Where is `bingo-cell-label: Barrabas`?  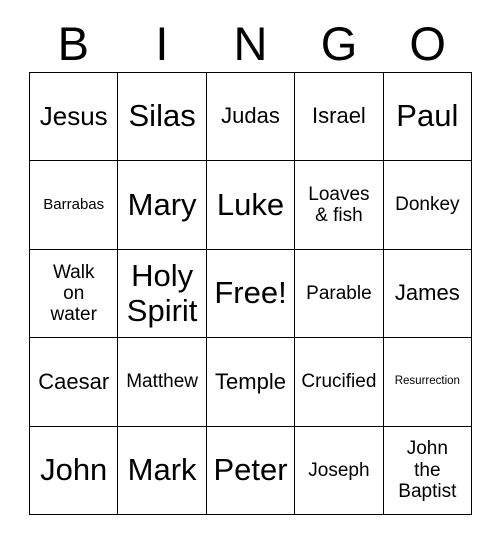 bingo-cell-label: Barrabas is located at coordinates (74, 204).